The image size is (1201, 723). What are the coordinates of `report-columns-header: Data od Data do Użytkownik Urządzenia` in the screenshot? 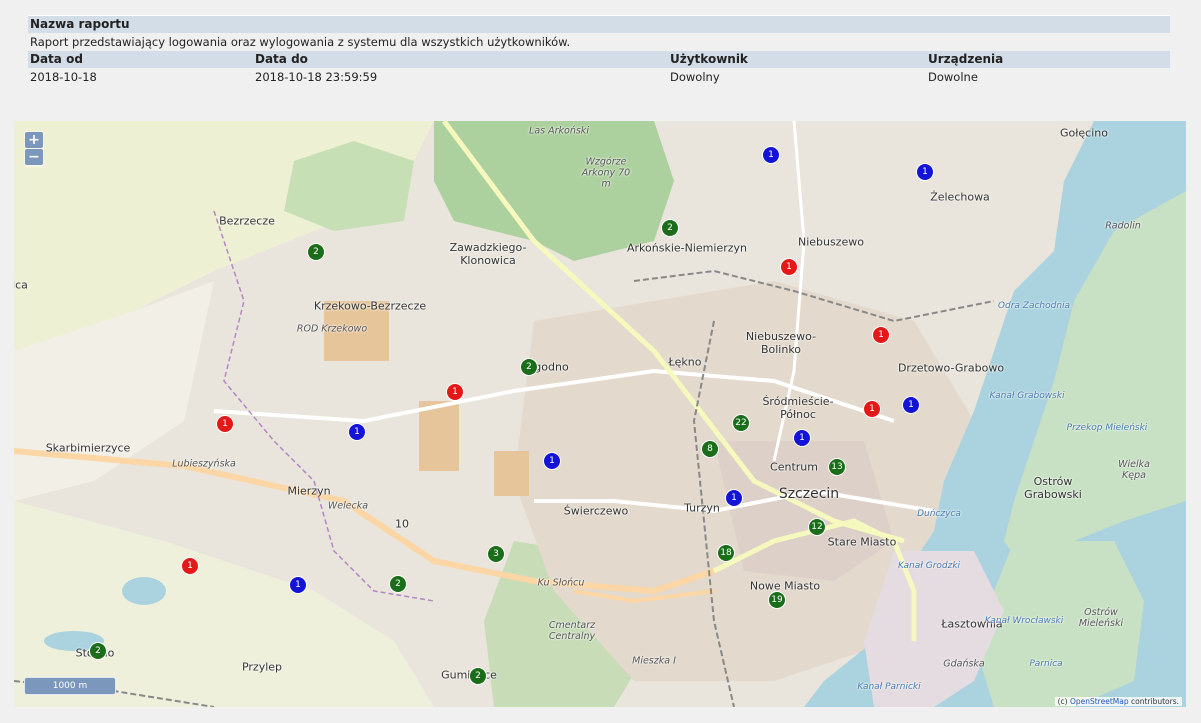 It's located at (599, 59).